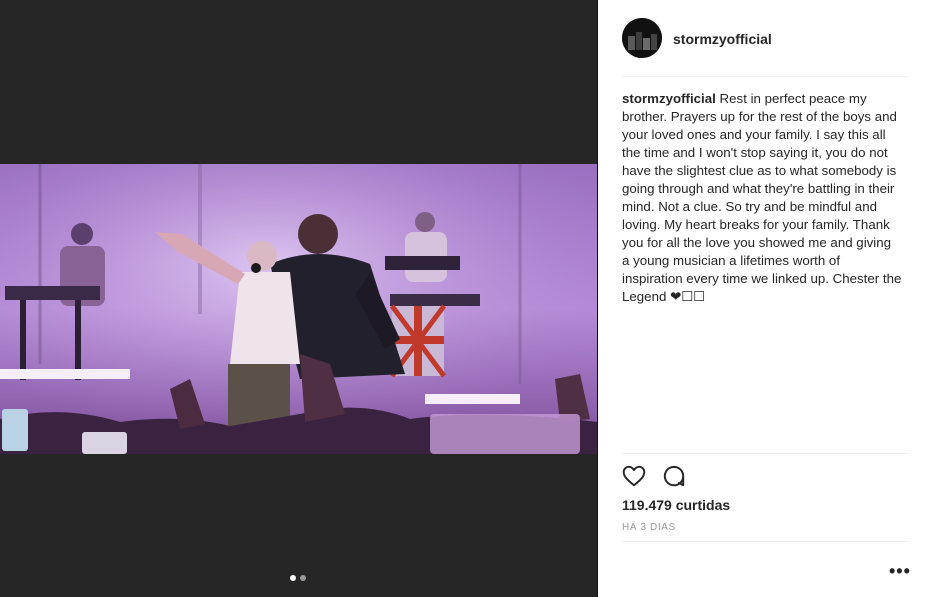 The height and width of the screenshot is (597, 933). What do you see at coordinates (642, 38) in the screenshot?
I see `avatar` at bounding box center [642, 38].